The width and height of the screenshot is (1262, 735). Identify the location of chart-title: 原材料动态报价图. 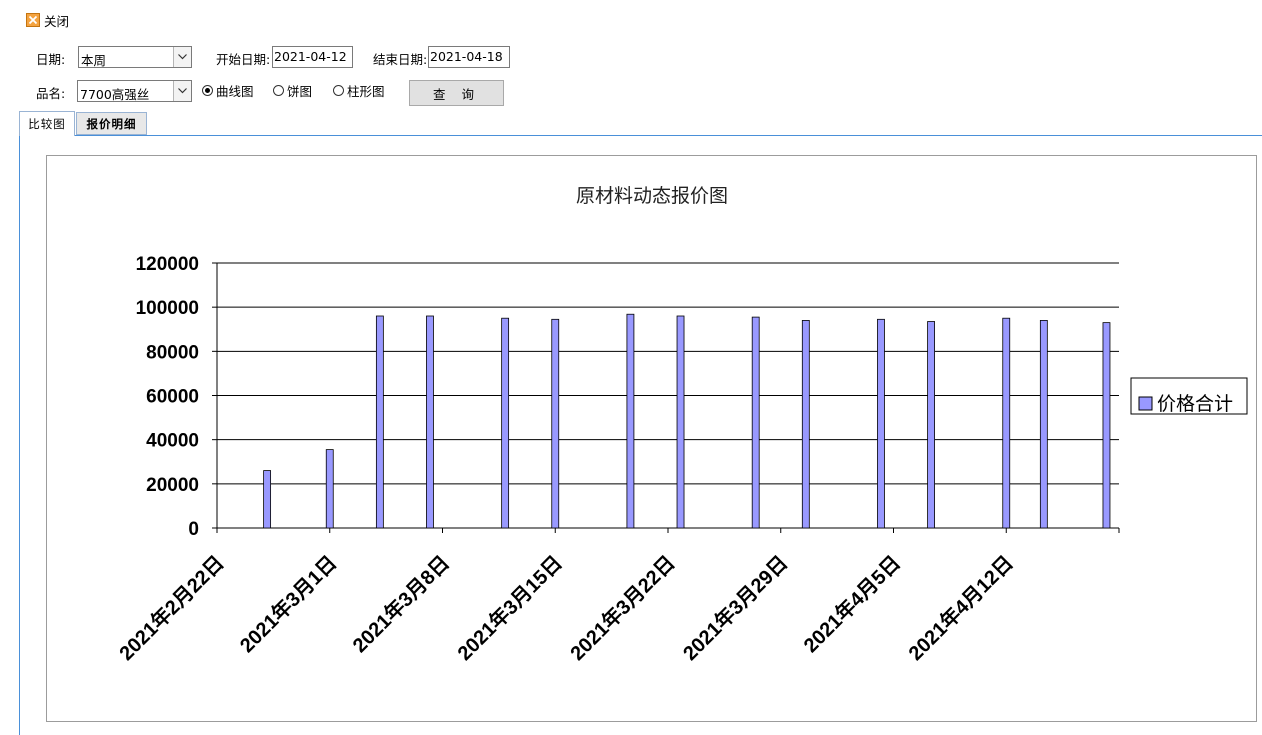
(652, 196).